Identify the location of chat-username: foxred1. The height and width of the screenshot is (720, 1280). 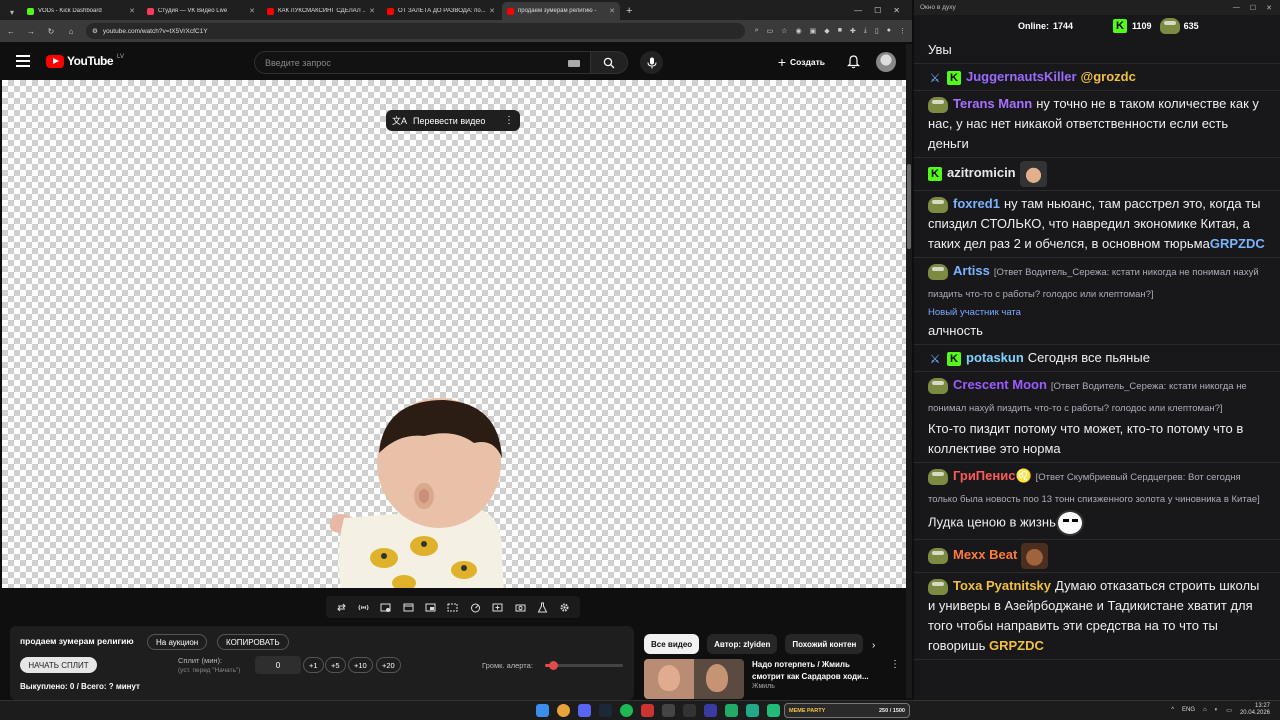
(976, 203).